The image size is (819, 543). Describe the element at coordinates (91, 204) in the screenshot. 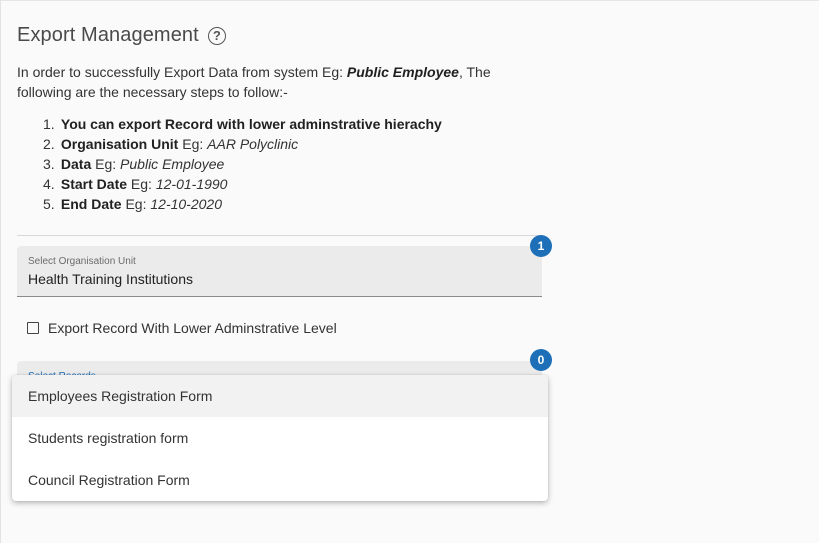

I see `step-key: End Date` at that location.